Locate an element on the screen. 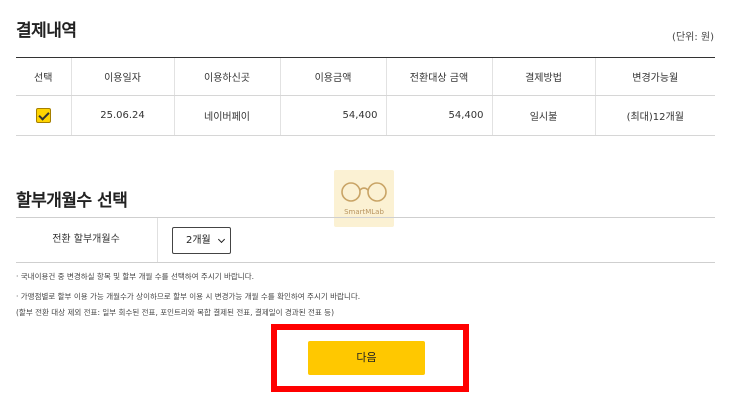 Image resolution: width=730 pixels, height=399 pixels. field-divider is located at coordinates (157, 240).